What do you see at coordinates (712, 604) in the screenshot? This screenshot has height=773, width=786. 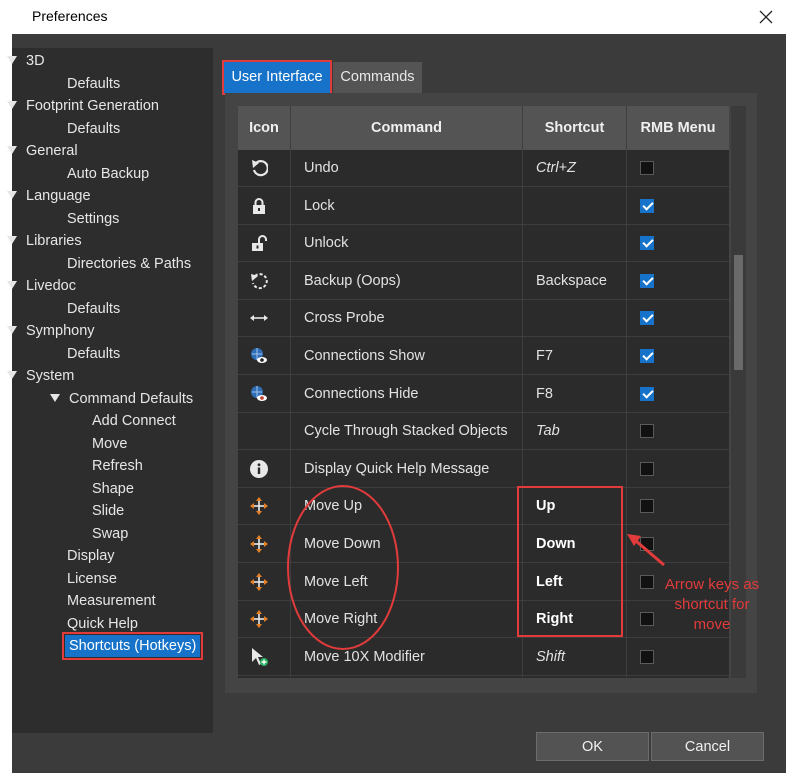 I see `annotation-text: Arrow keys as shortcut for move` at bounding box center [712, 604].